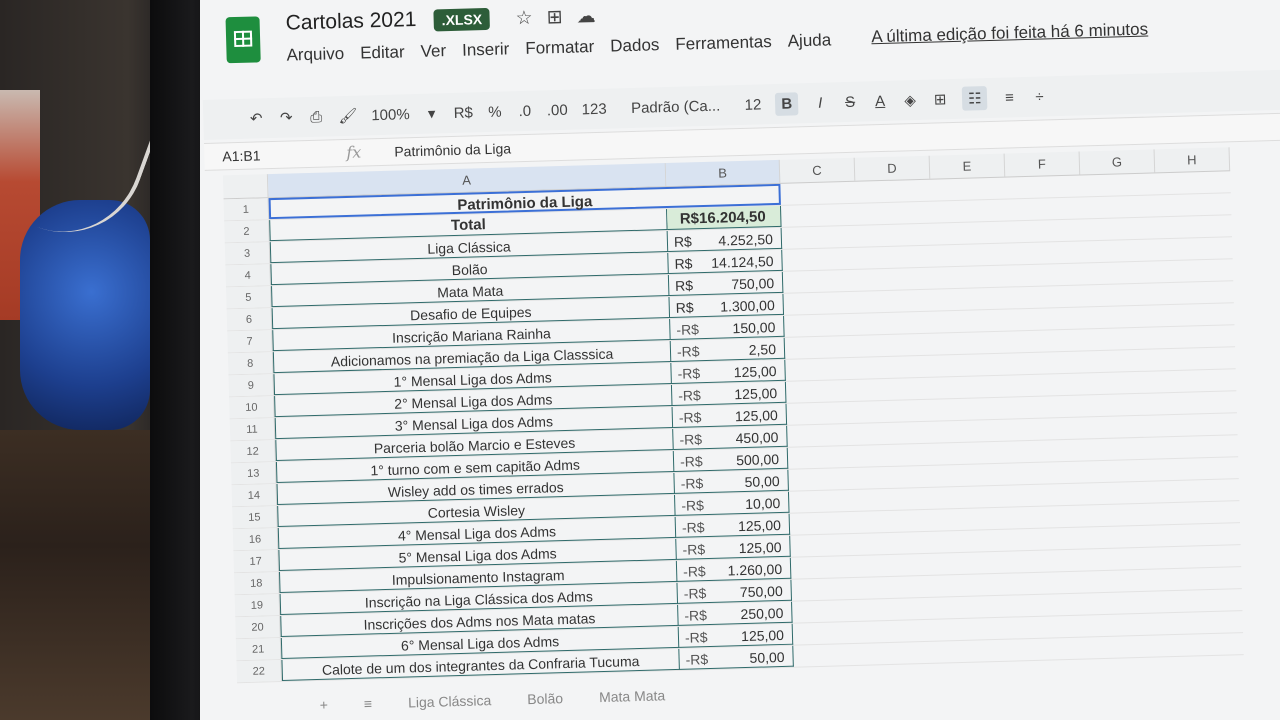  Describe the element at coordinates (316, 116) in the screenshot. I see `print-icon: ⎙` at that location.